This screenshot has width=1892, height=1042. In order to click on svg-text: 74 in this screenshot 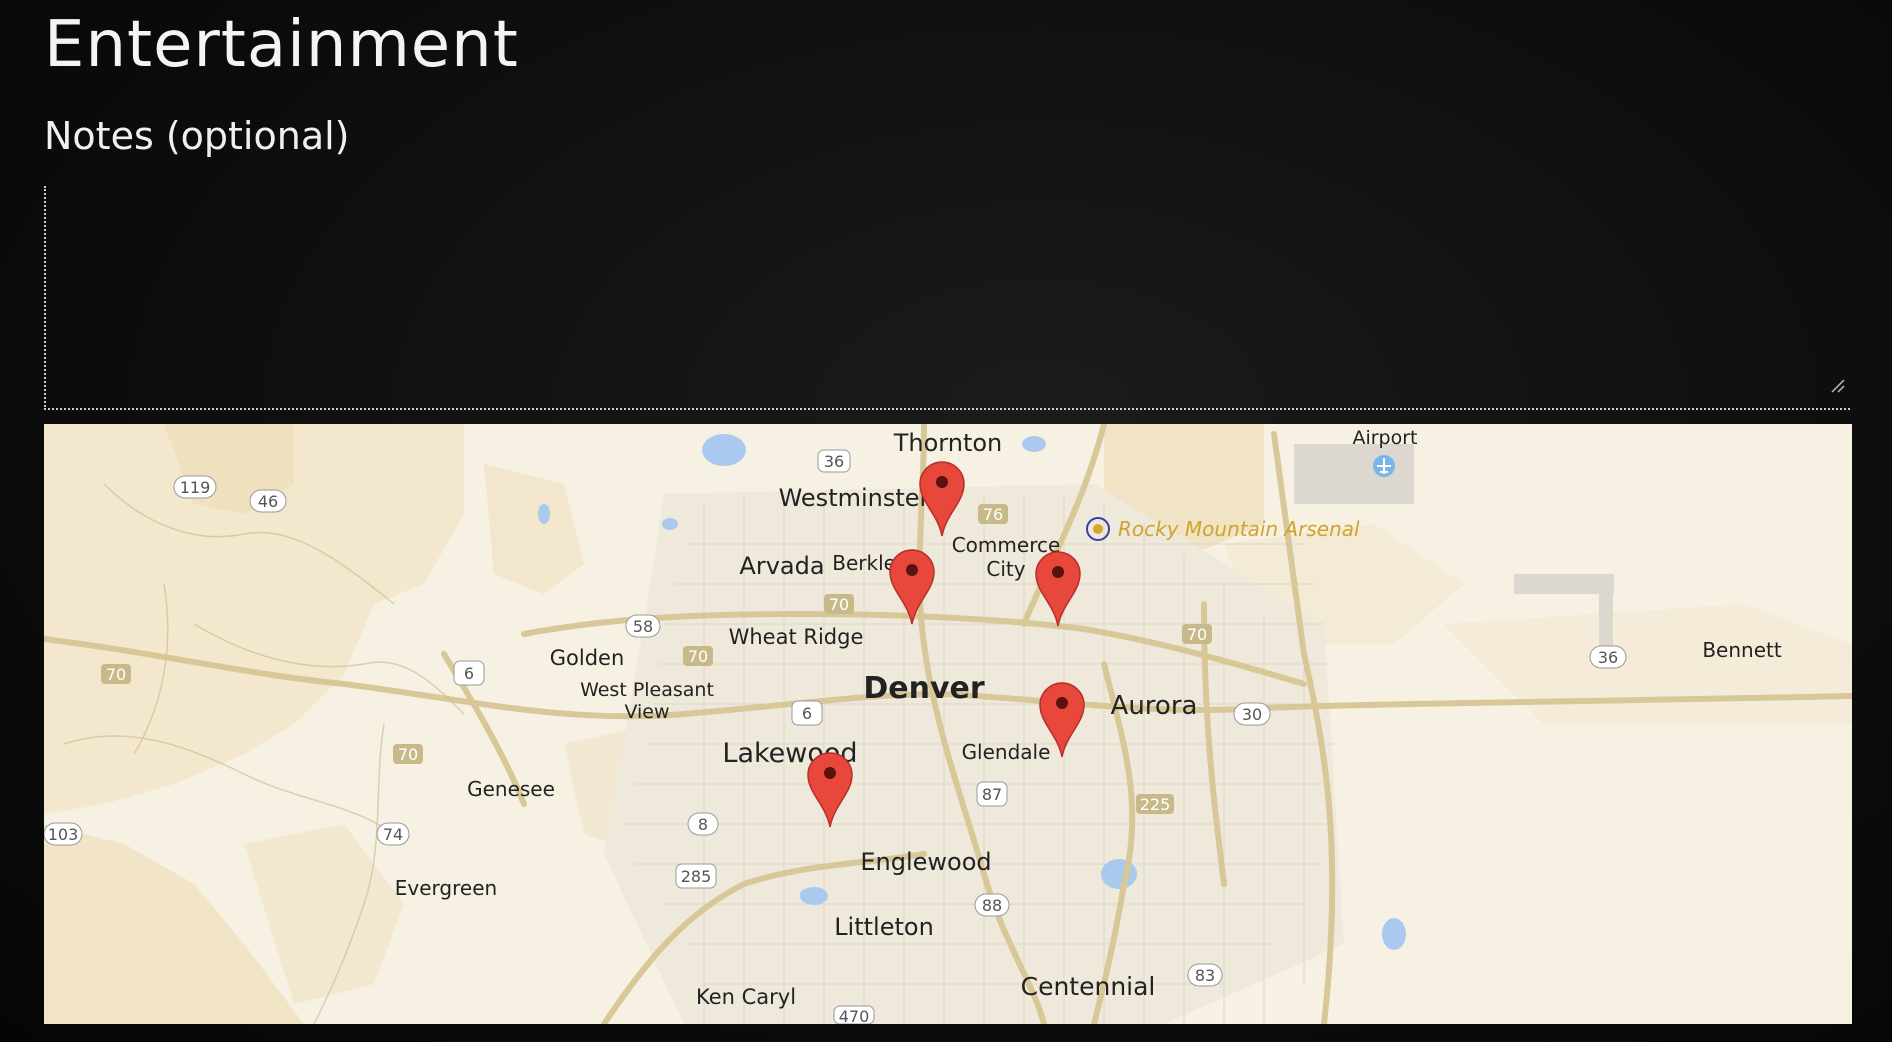, I will do `click(393, 834)`.